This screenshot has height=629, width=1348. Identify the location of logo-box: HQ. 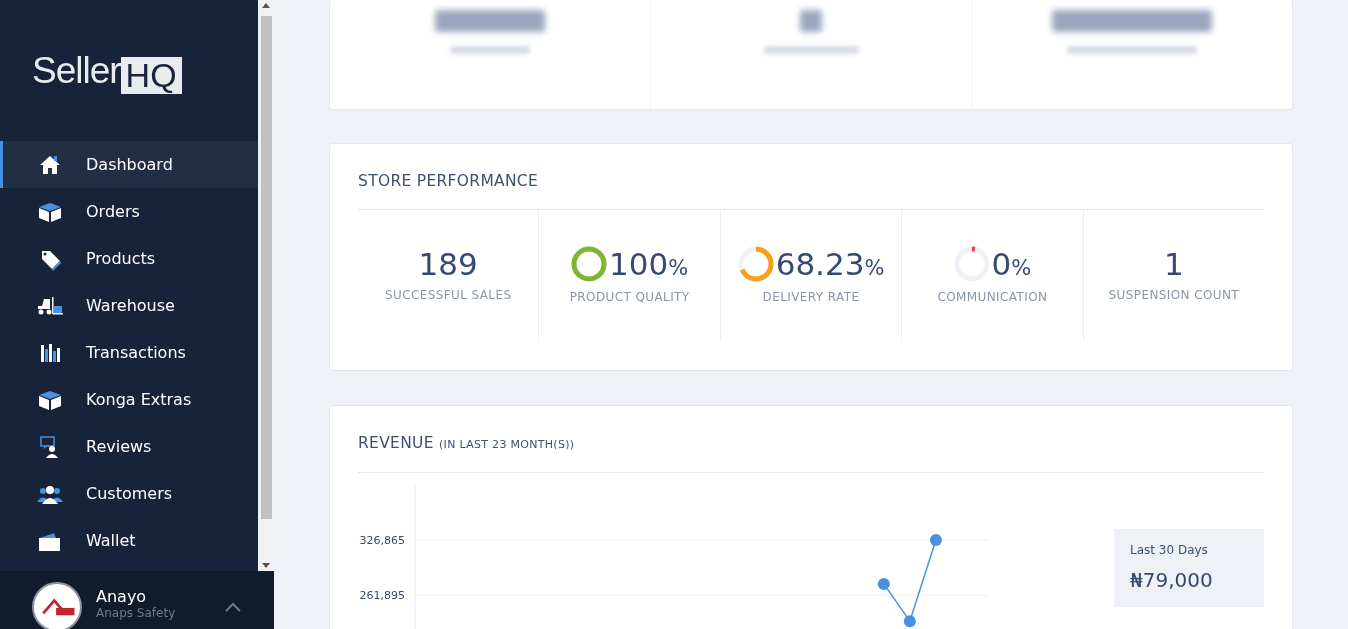
(151, 75).